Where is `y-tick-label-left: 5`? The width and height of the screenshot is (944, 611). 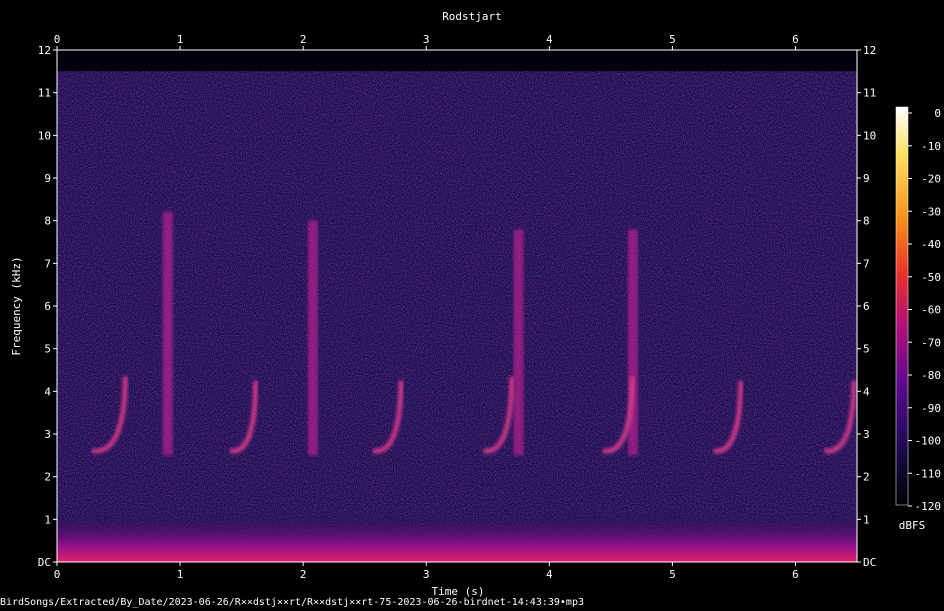
y-tick-label-left: 5 is located at coordinates (47, 349).